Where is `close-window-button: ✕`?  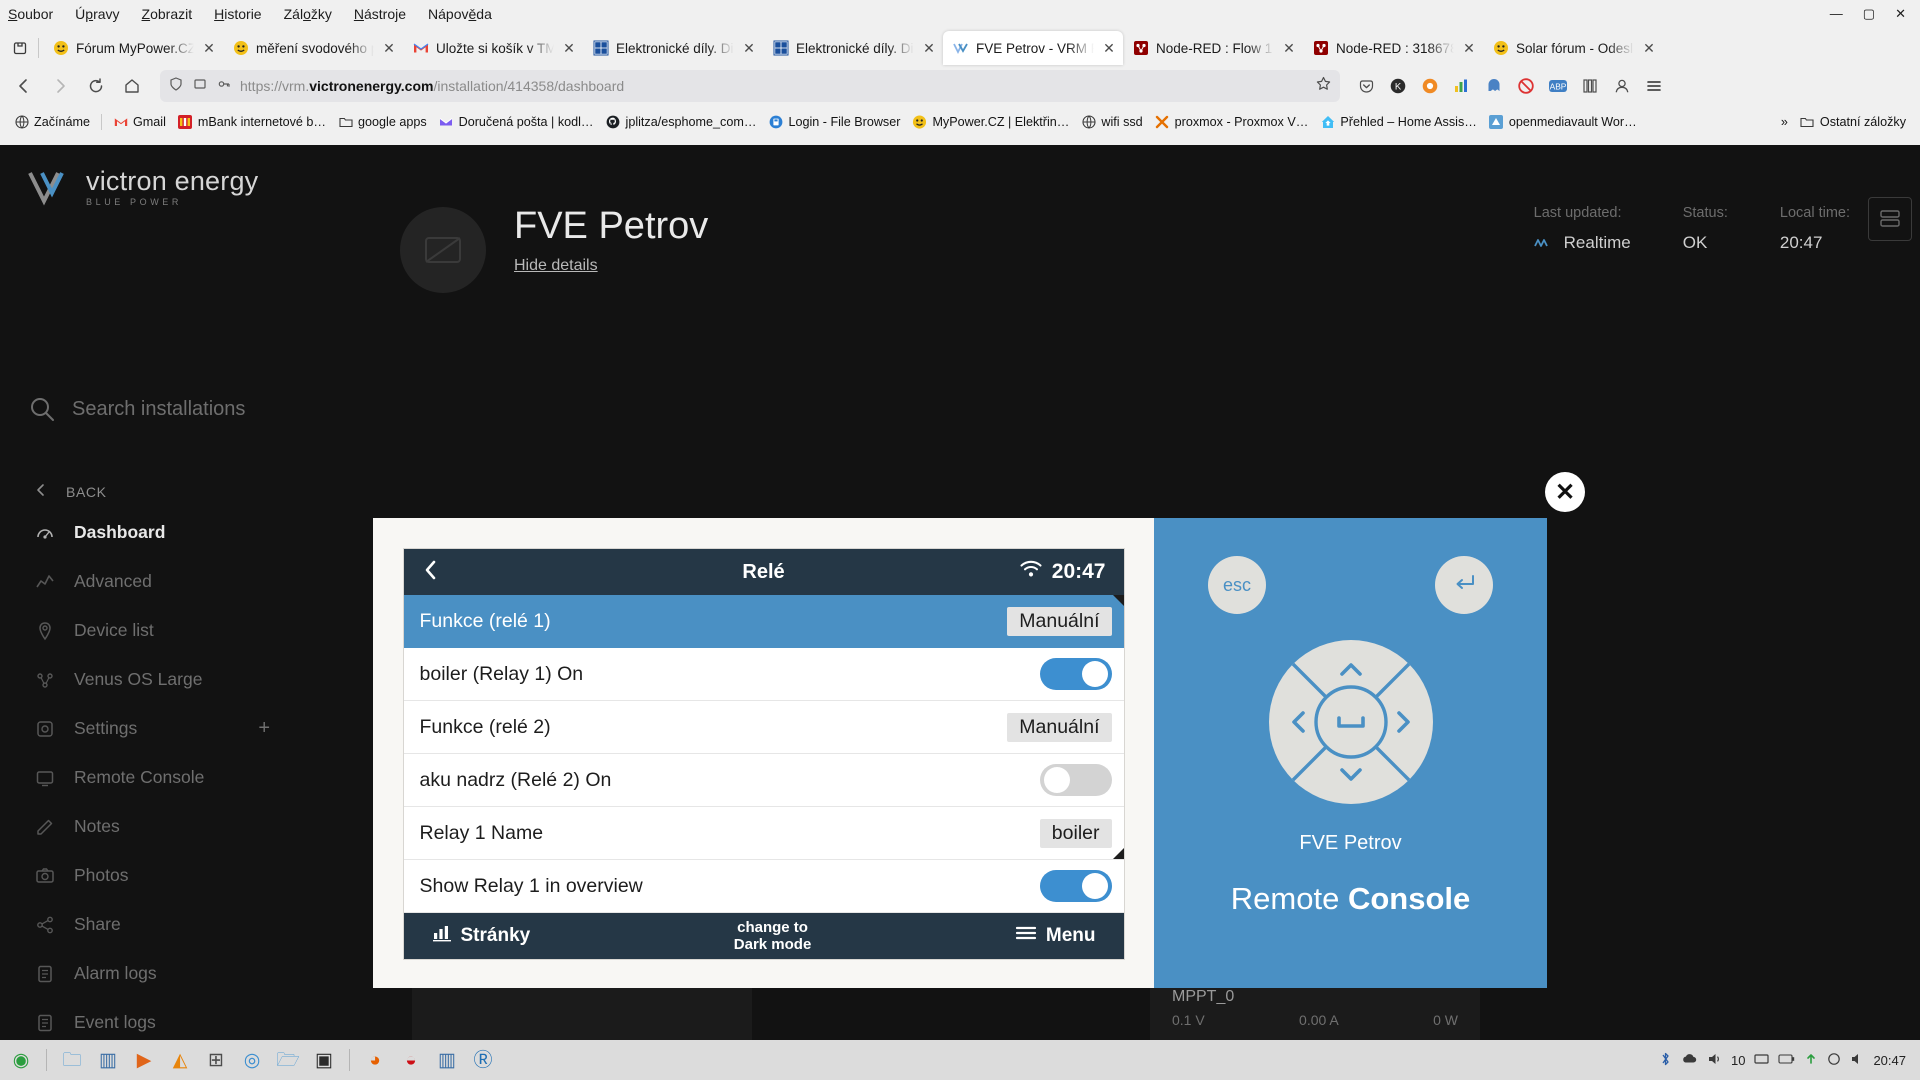
close-window-button: ✕ is located at coordinates (1900, 13).